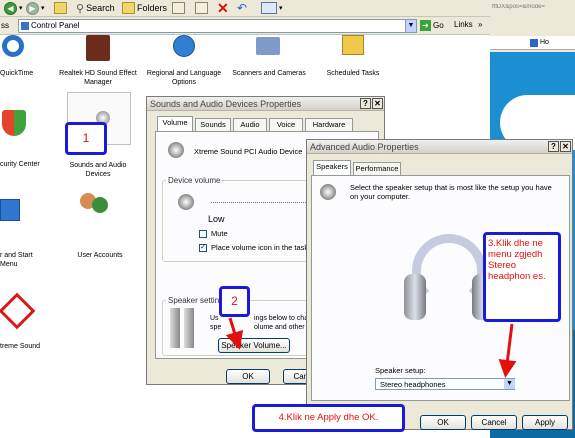  What do you see at coordinates (234, 333) in the screenshot?
I see `step-2-arrow` at bounding box center [234, 333].